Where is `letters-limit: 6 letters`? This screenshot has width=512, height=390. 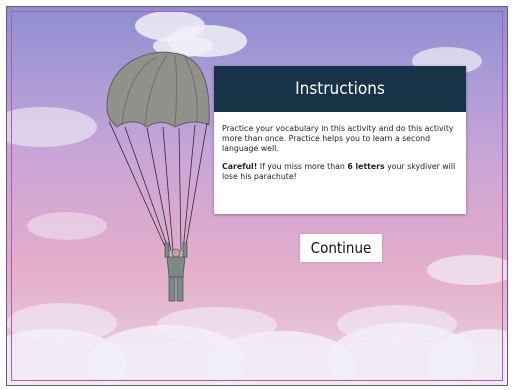 letters-limit: 6 letters is located at coordinates (366, 166).